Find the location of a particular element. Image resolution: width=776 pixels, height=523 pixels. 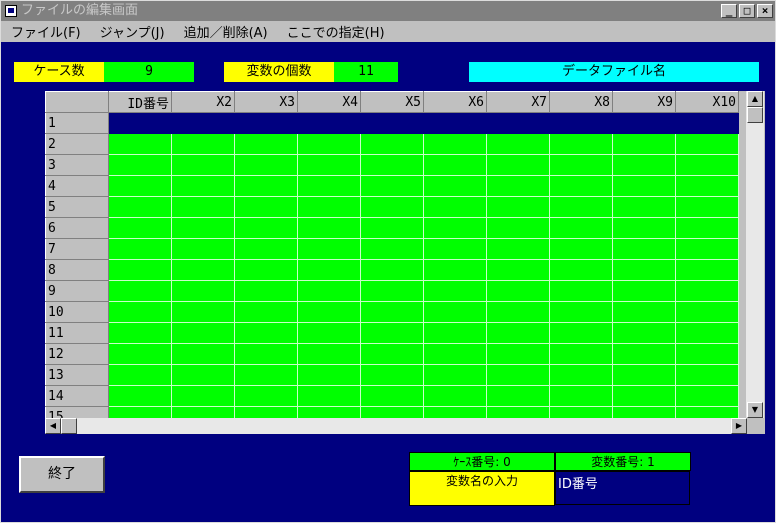

horizontal-scroll-thumb is located at coordinates (69, 426).